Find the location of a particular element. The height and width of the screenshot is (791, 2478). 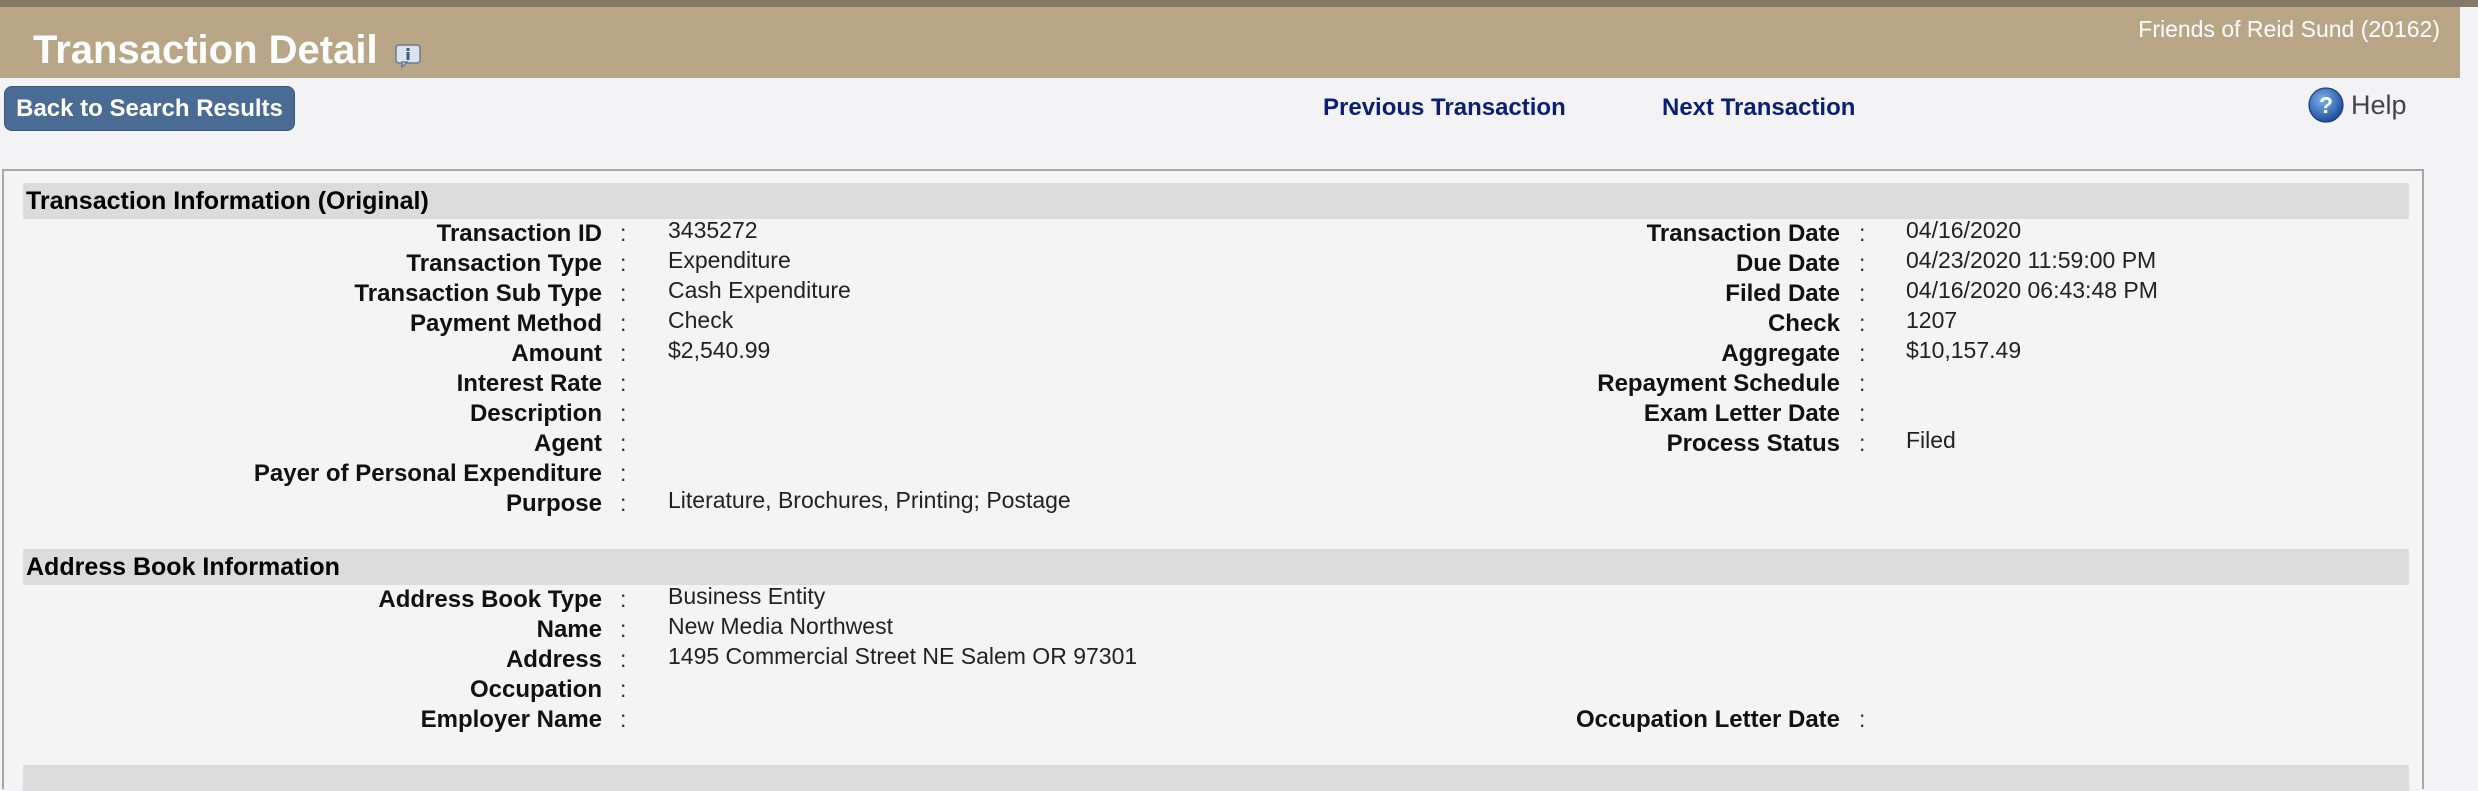

field-value-check: 1207 is located at coordinates (1932, 320).